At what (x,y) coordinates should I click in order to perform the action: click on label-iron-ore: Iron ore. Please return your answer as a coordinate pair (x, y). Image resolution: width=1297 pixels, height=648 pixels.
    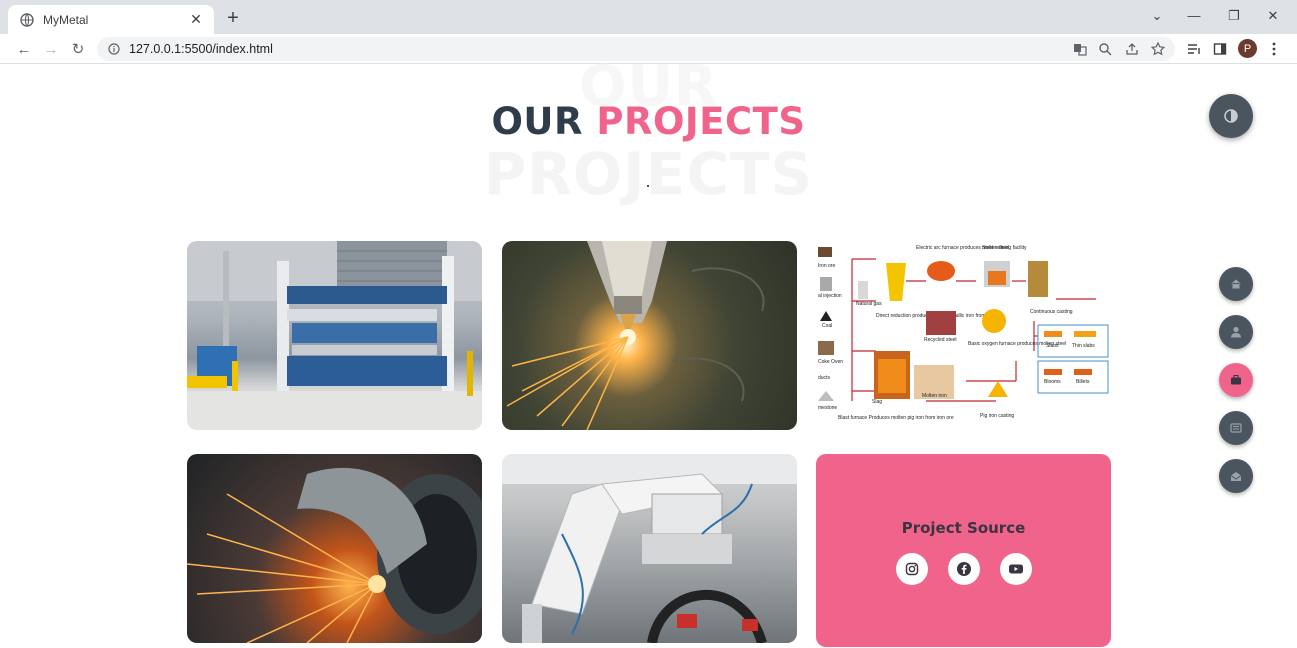
    Looking at the image, I should click on (826, 266).